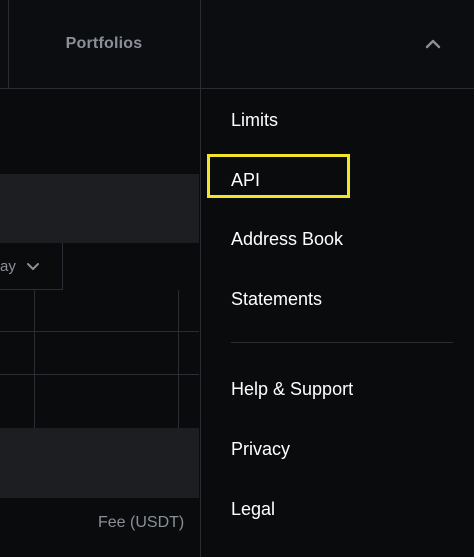 The width and height of the screenshot is (474, 557). Describe the element at coordinates (260, 449) in the screenshot. I see `menu-item-privacy: Privacy` at that location.